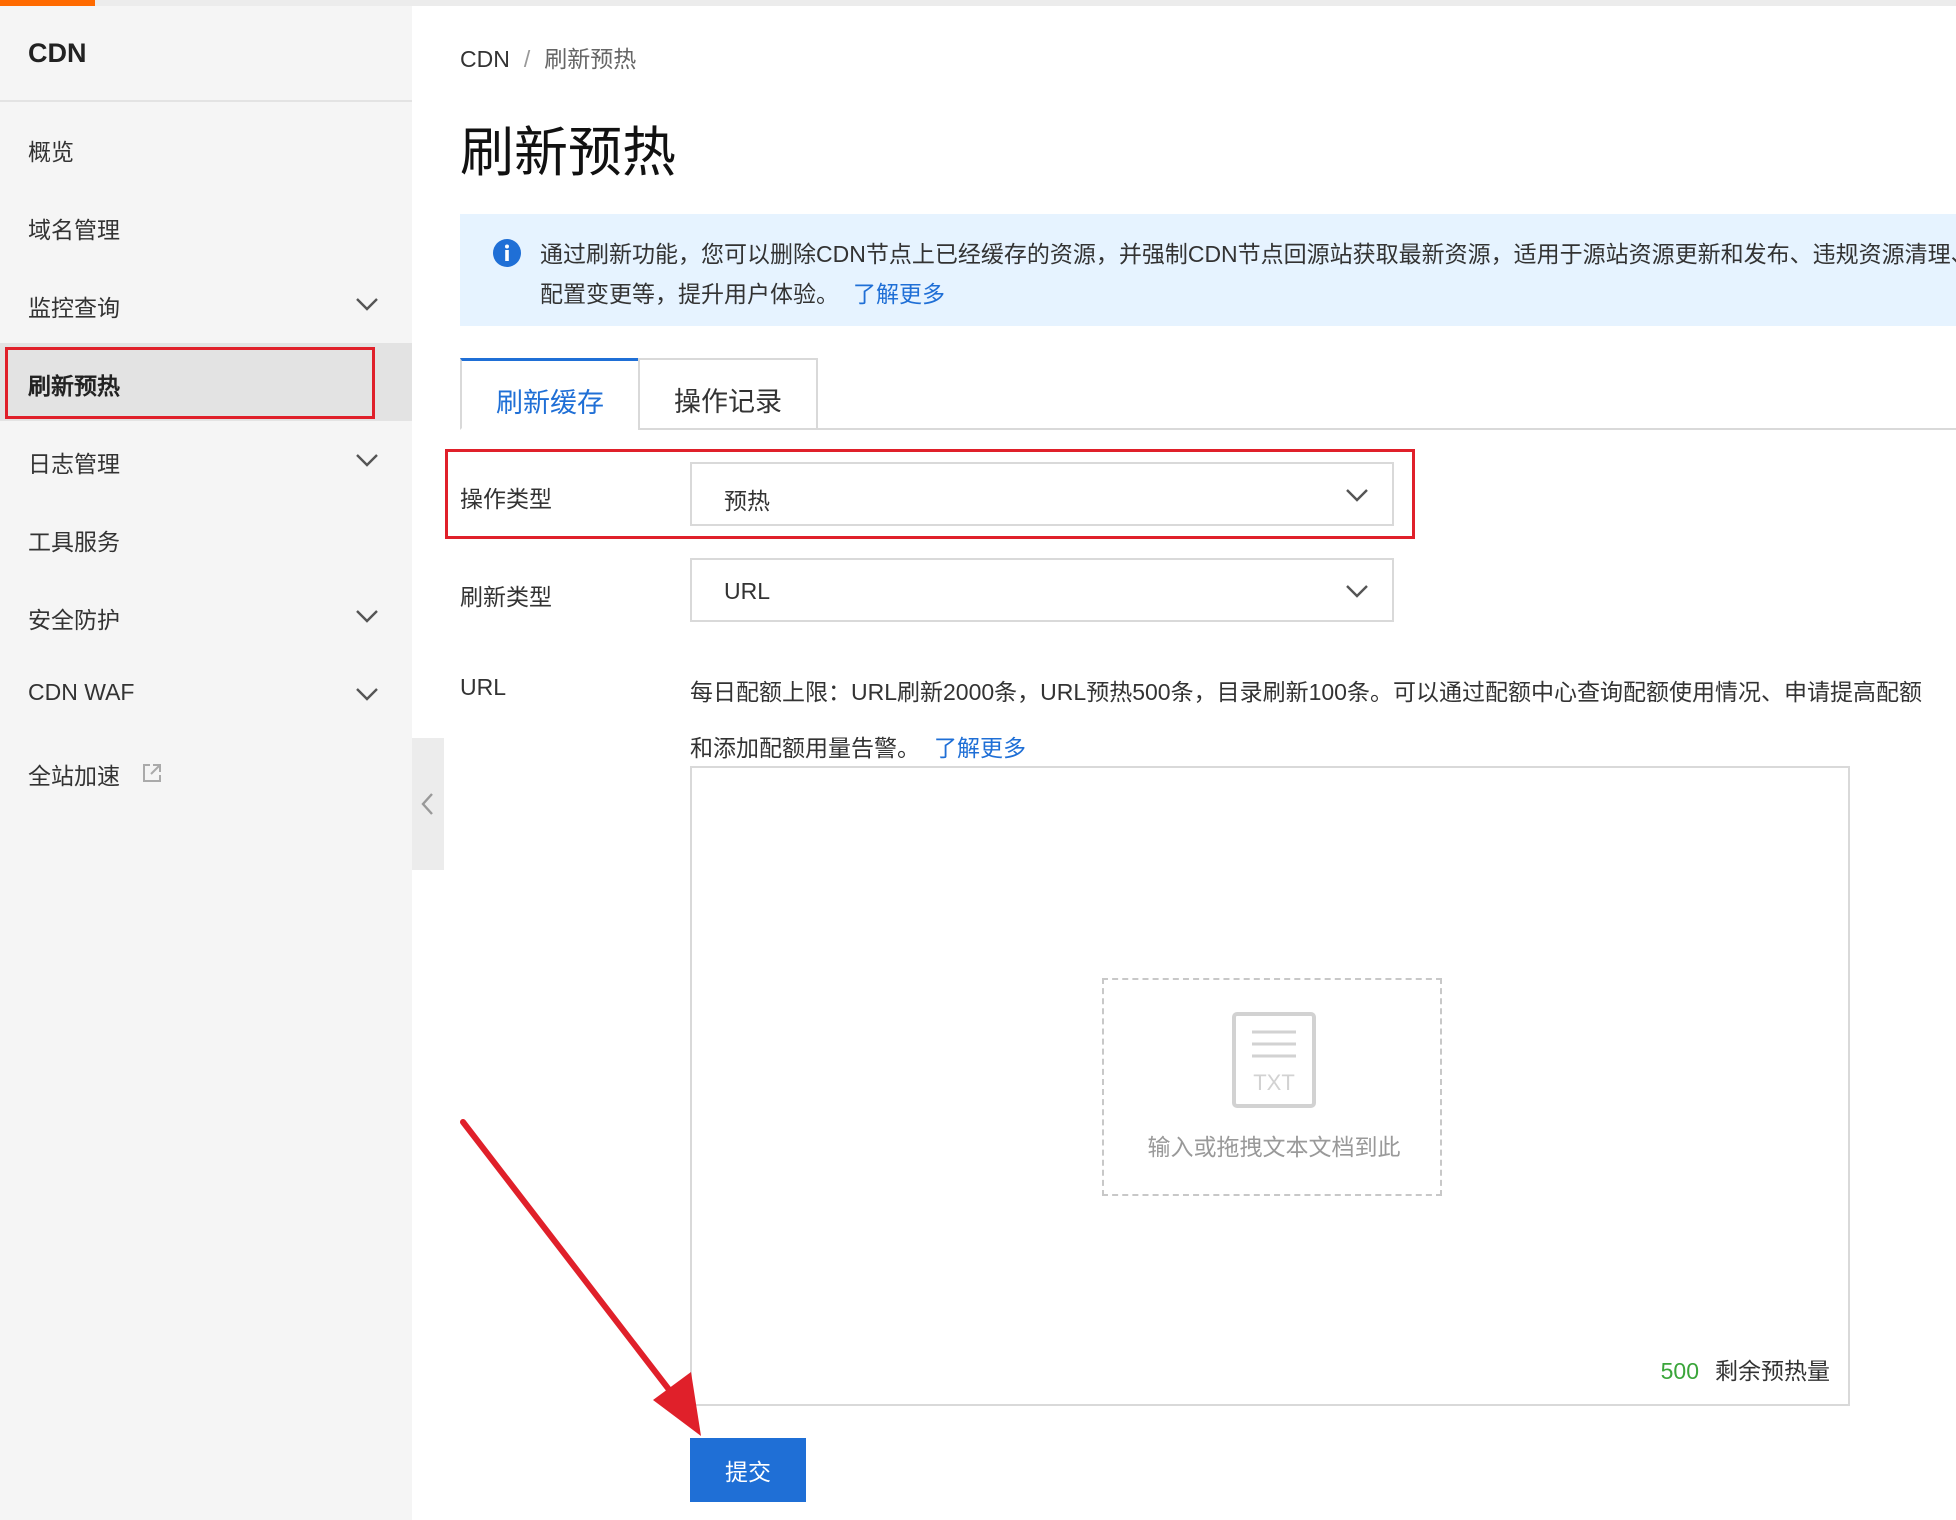 The image size is (1956, 1520). I want to click on remaining-count: 500, so click(1679, 1371).